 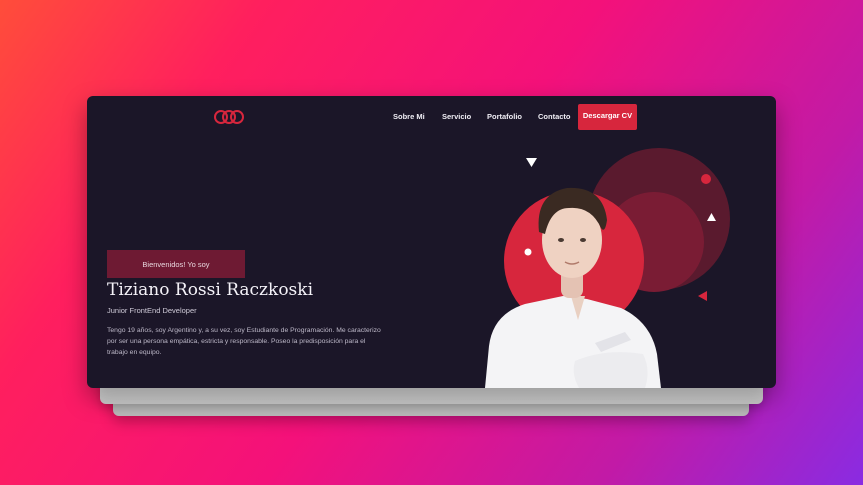 What do you see at coordinates (229, 117) in the screenshot?
I see `three-rings-logo-icon` at bounding box center [229, 117].